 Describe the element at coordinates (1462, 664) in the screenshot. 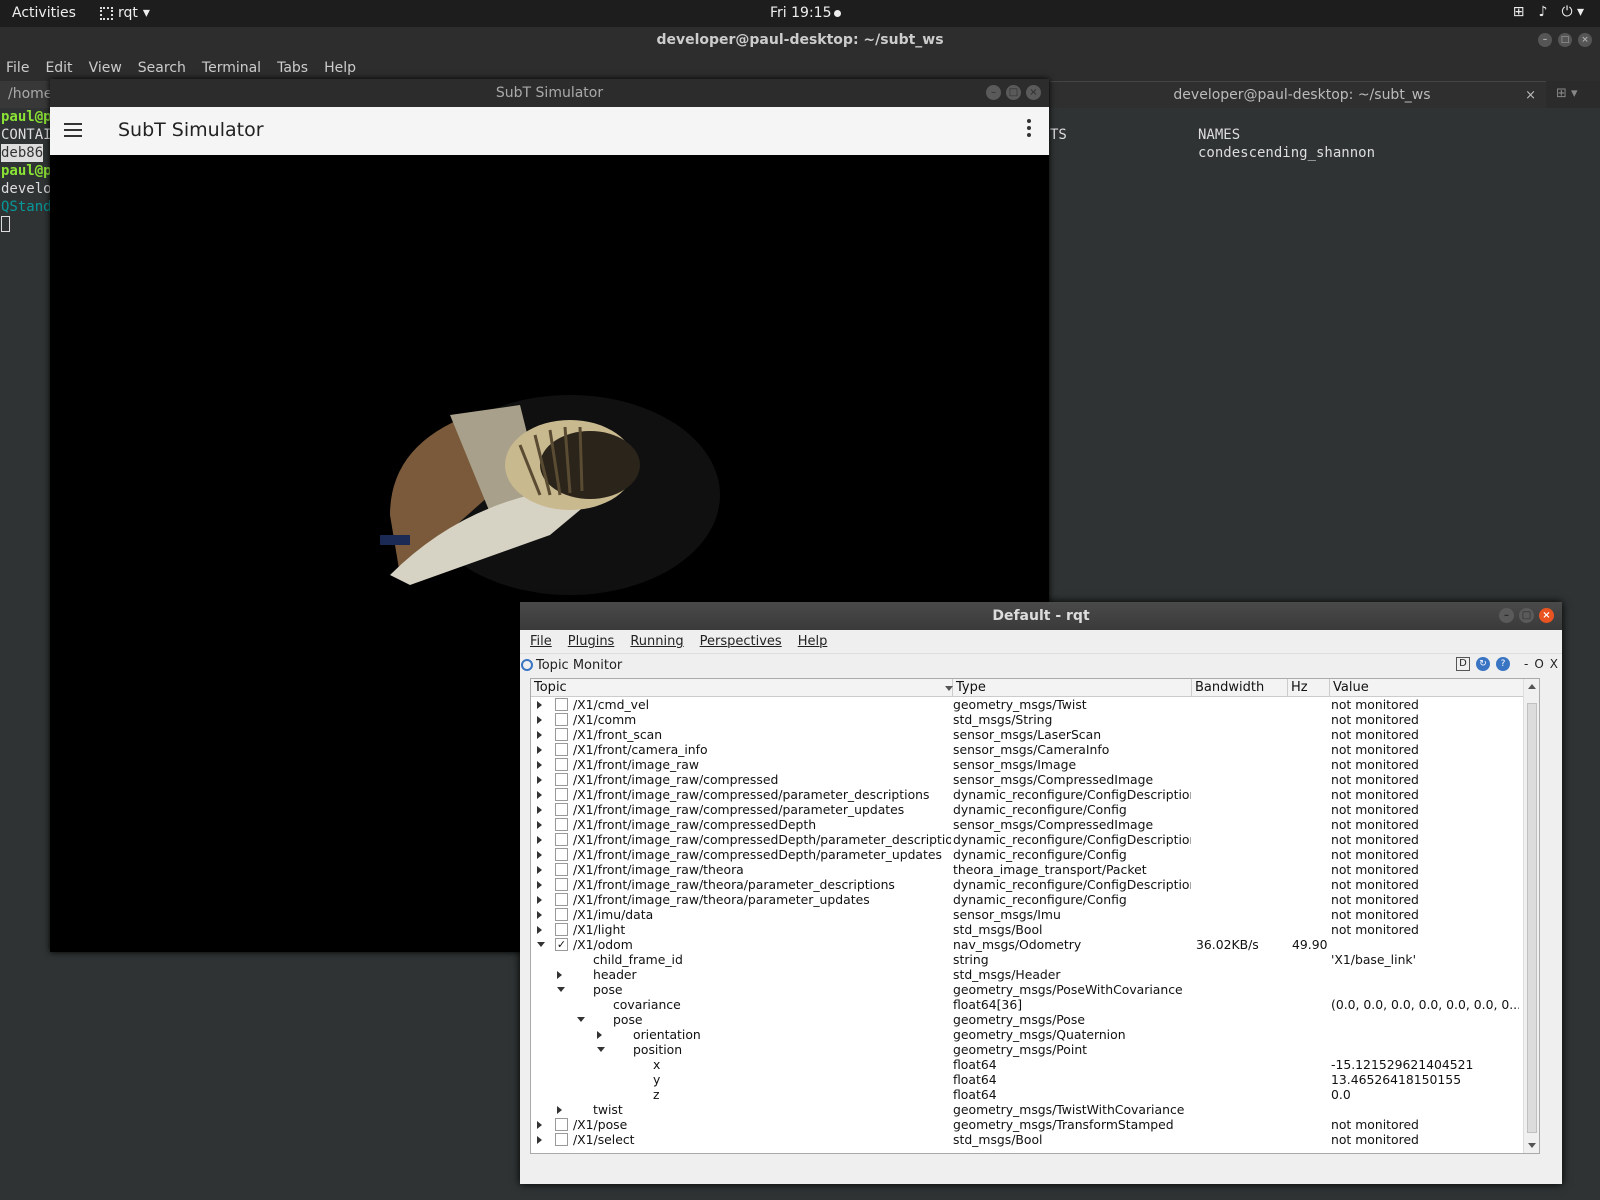

I see `dock-button: D` at that location.